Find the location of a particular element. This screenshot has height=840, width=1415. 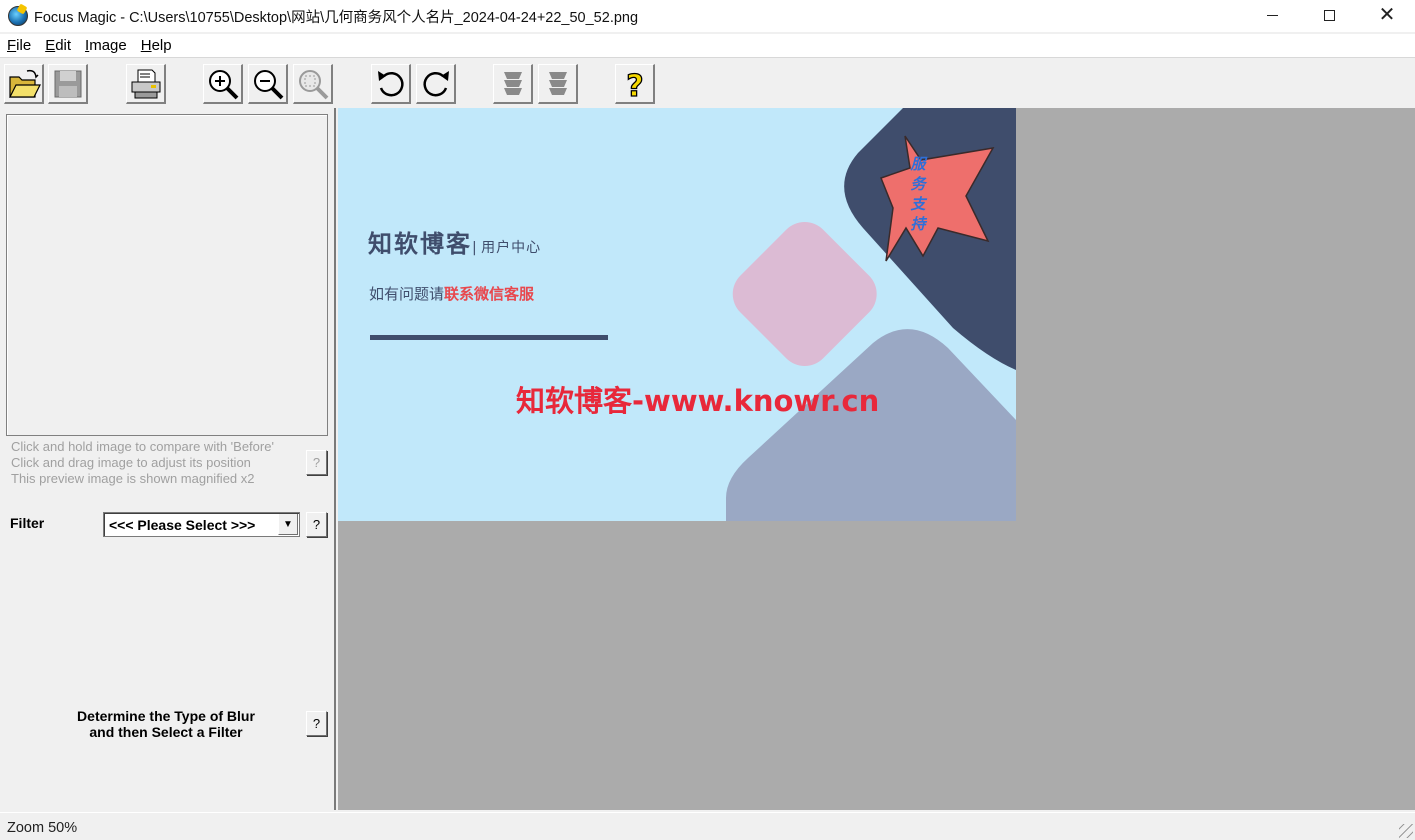

save-disk-icon is located at coordinates (67, 83).